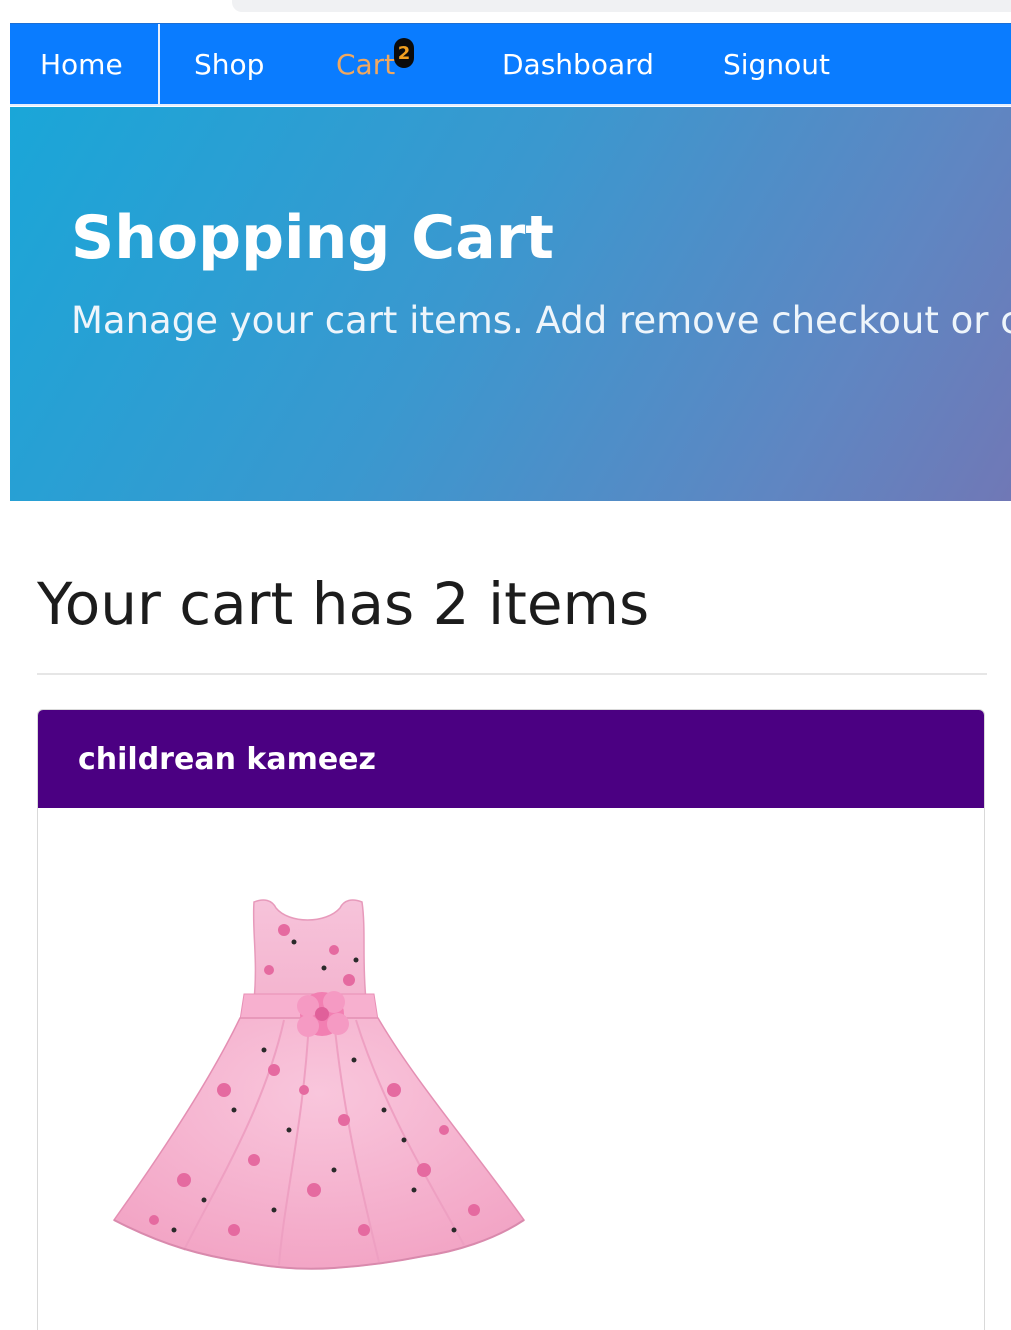 The height and width of the screenshot is (1330, 1011). What do you see at coordinates (227, 759) in the screenshot?
I see `product-name: childrean kameez` at bounding box center [227, 759].